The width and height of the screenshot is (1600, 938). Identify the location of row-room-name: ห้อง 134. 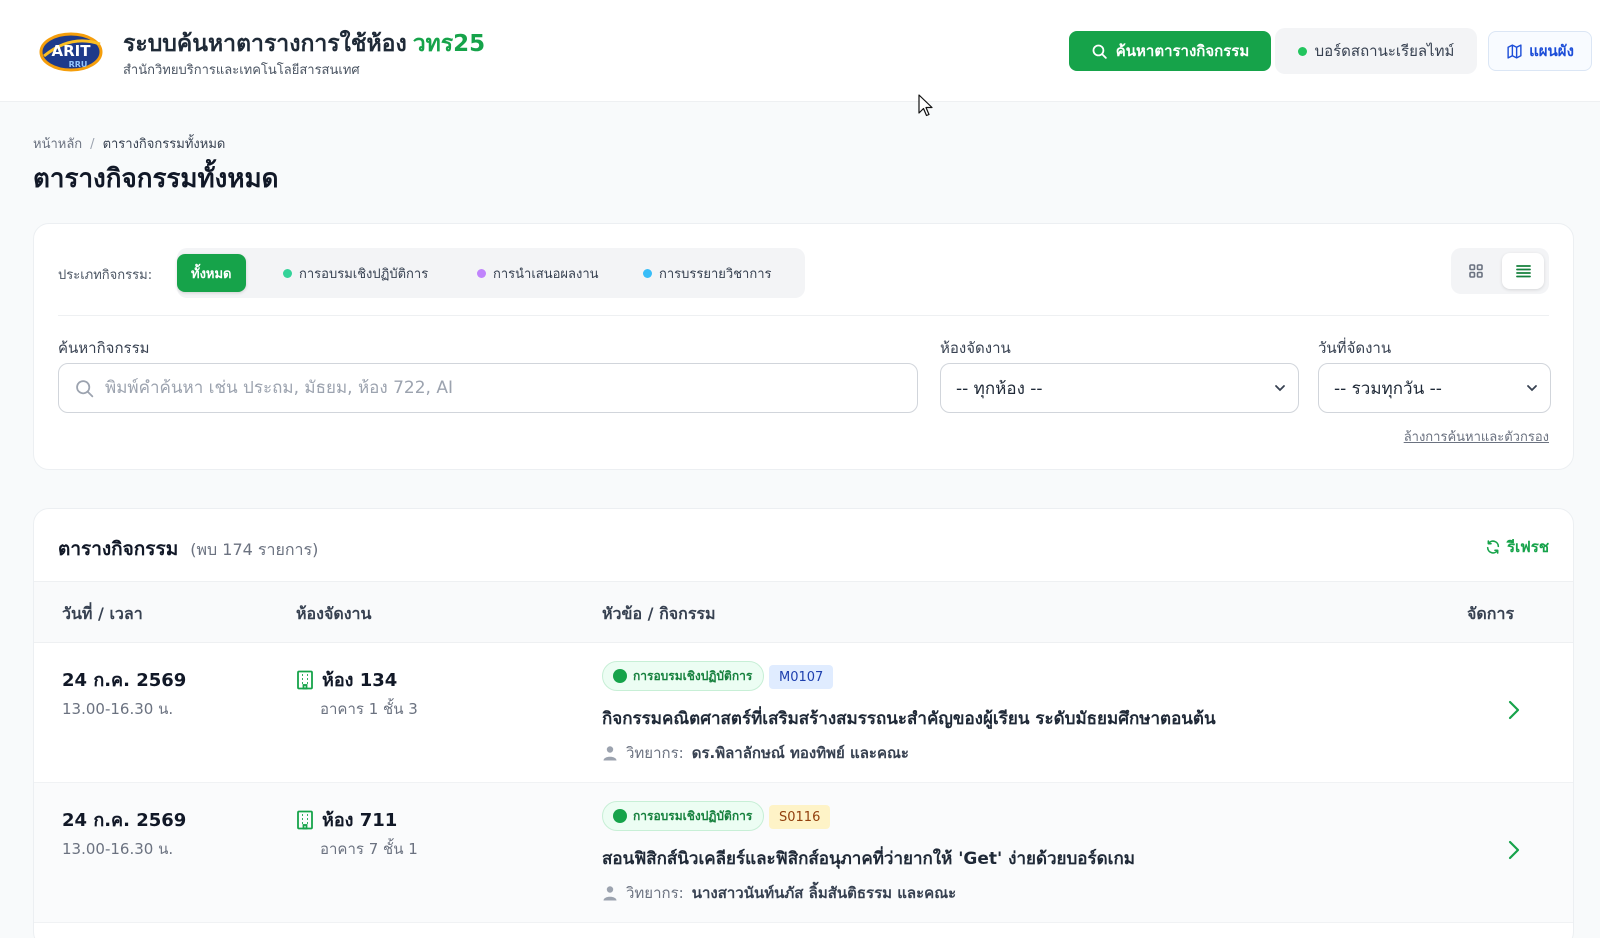
(360, 680).